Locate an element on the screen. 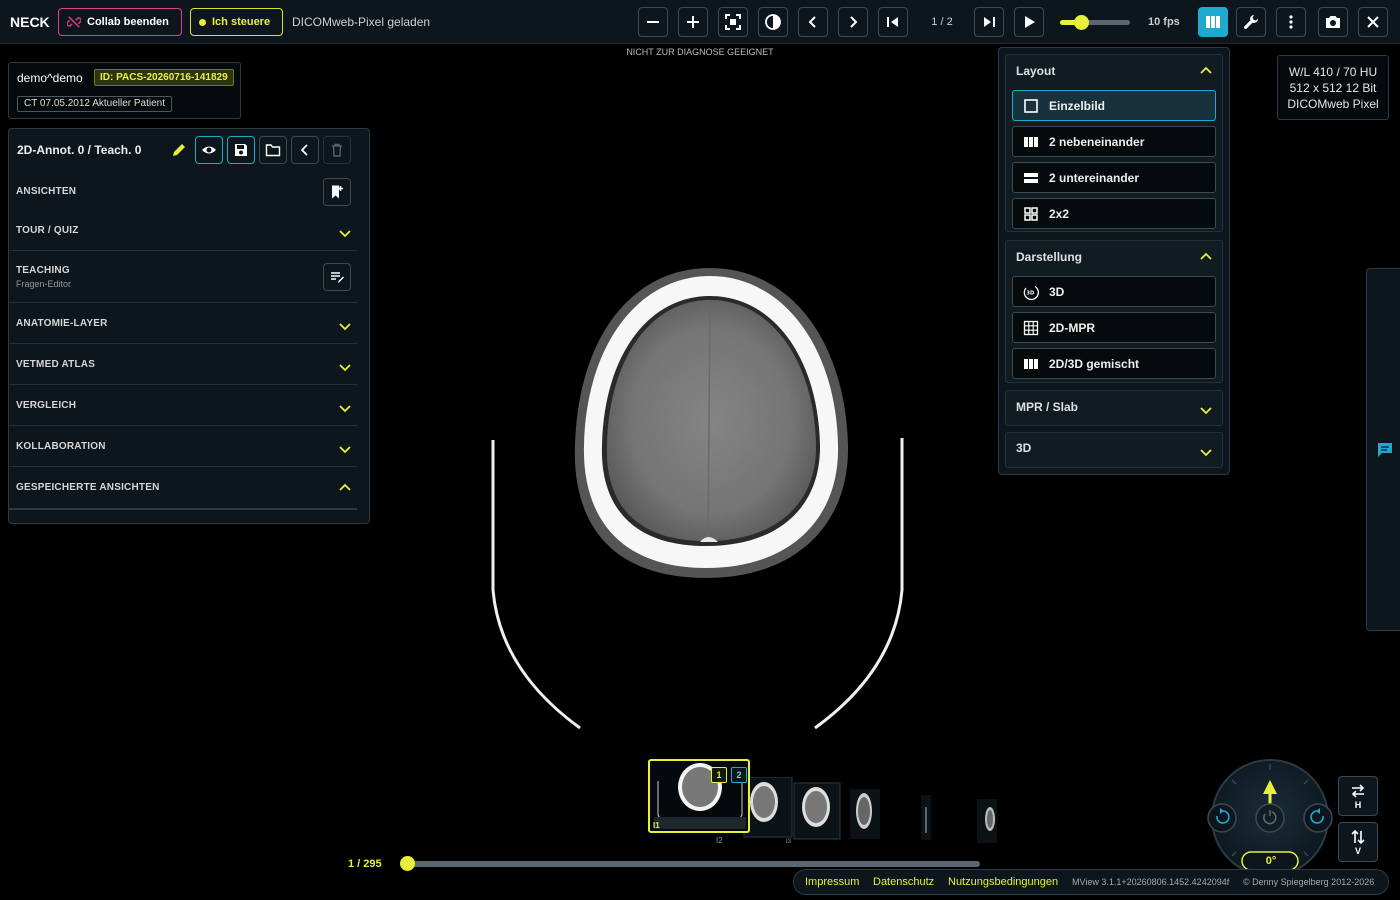 The image size is (1400, 900). folder-icon is located at coordinates (273, 150).